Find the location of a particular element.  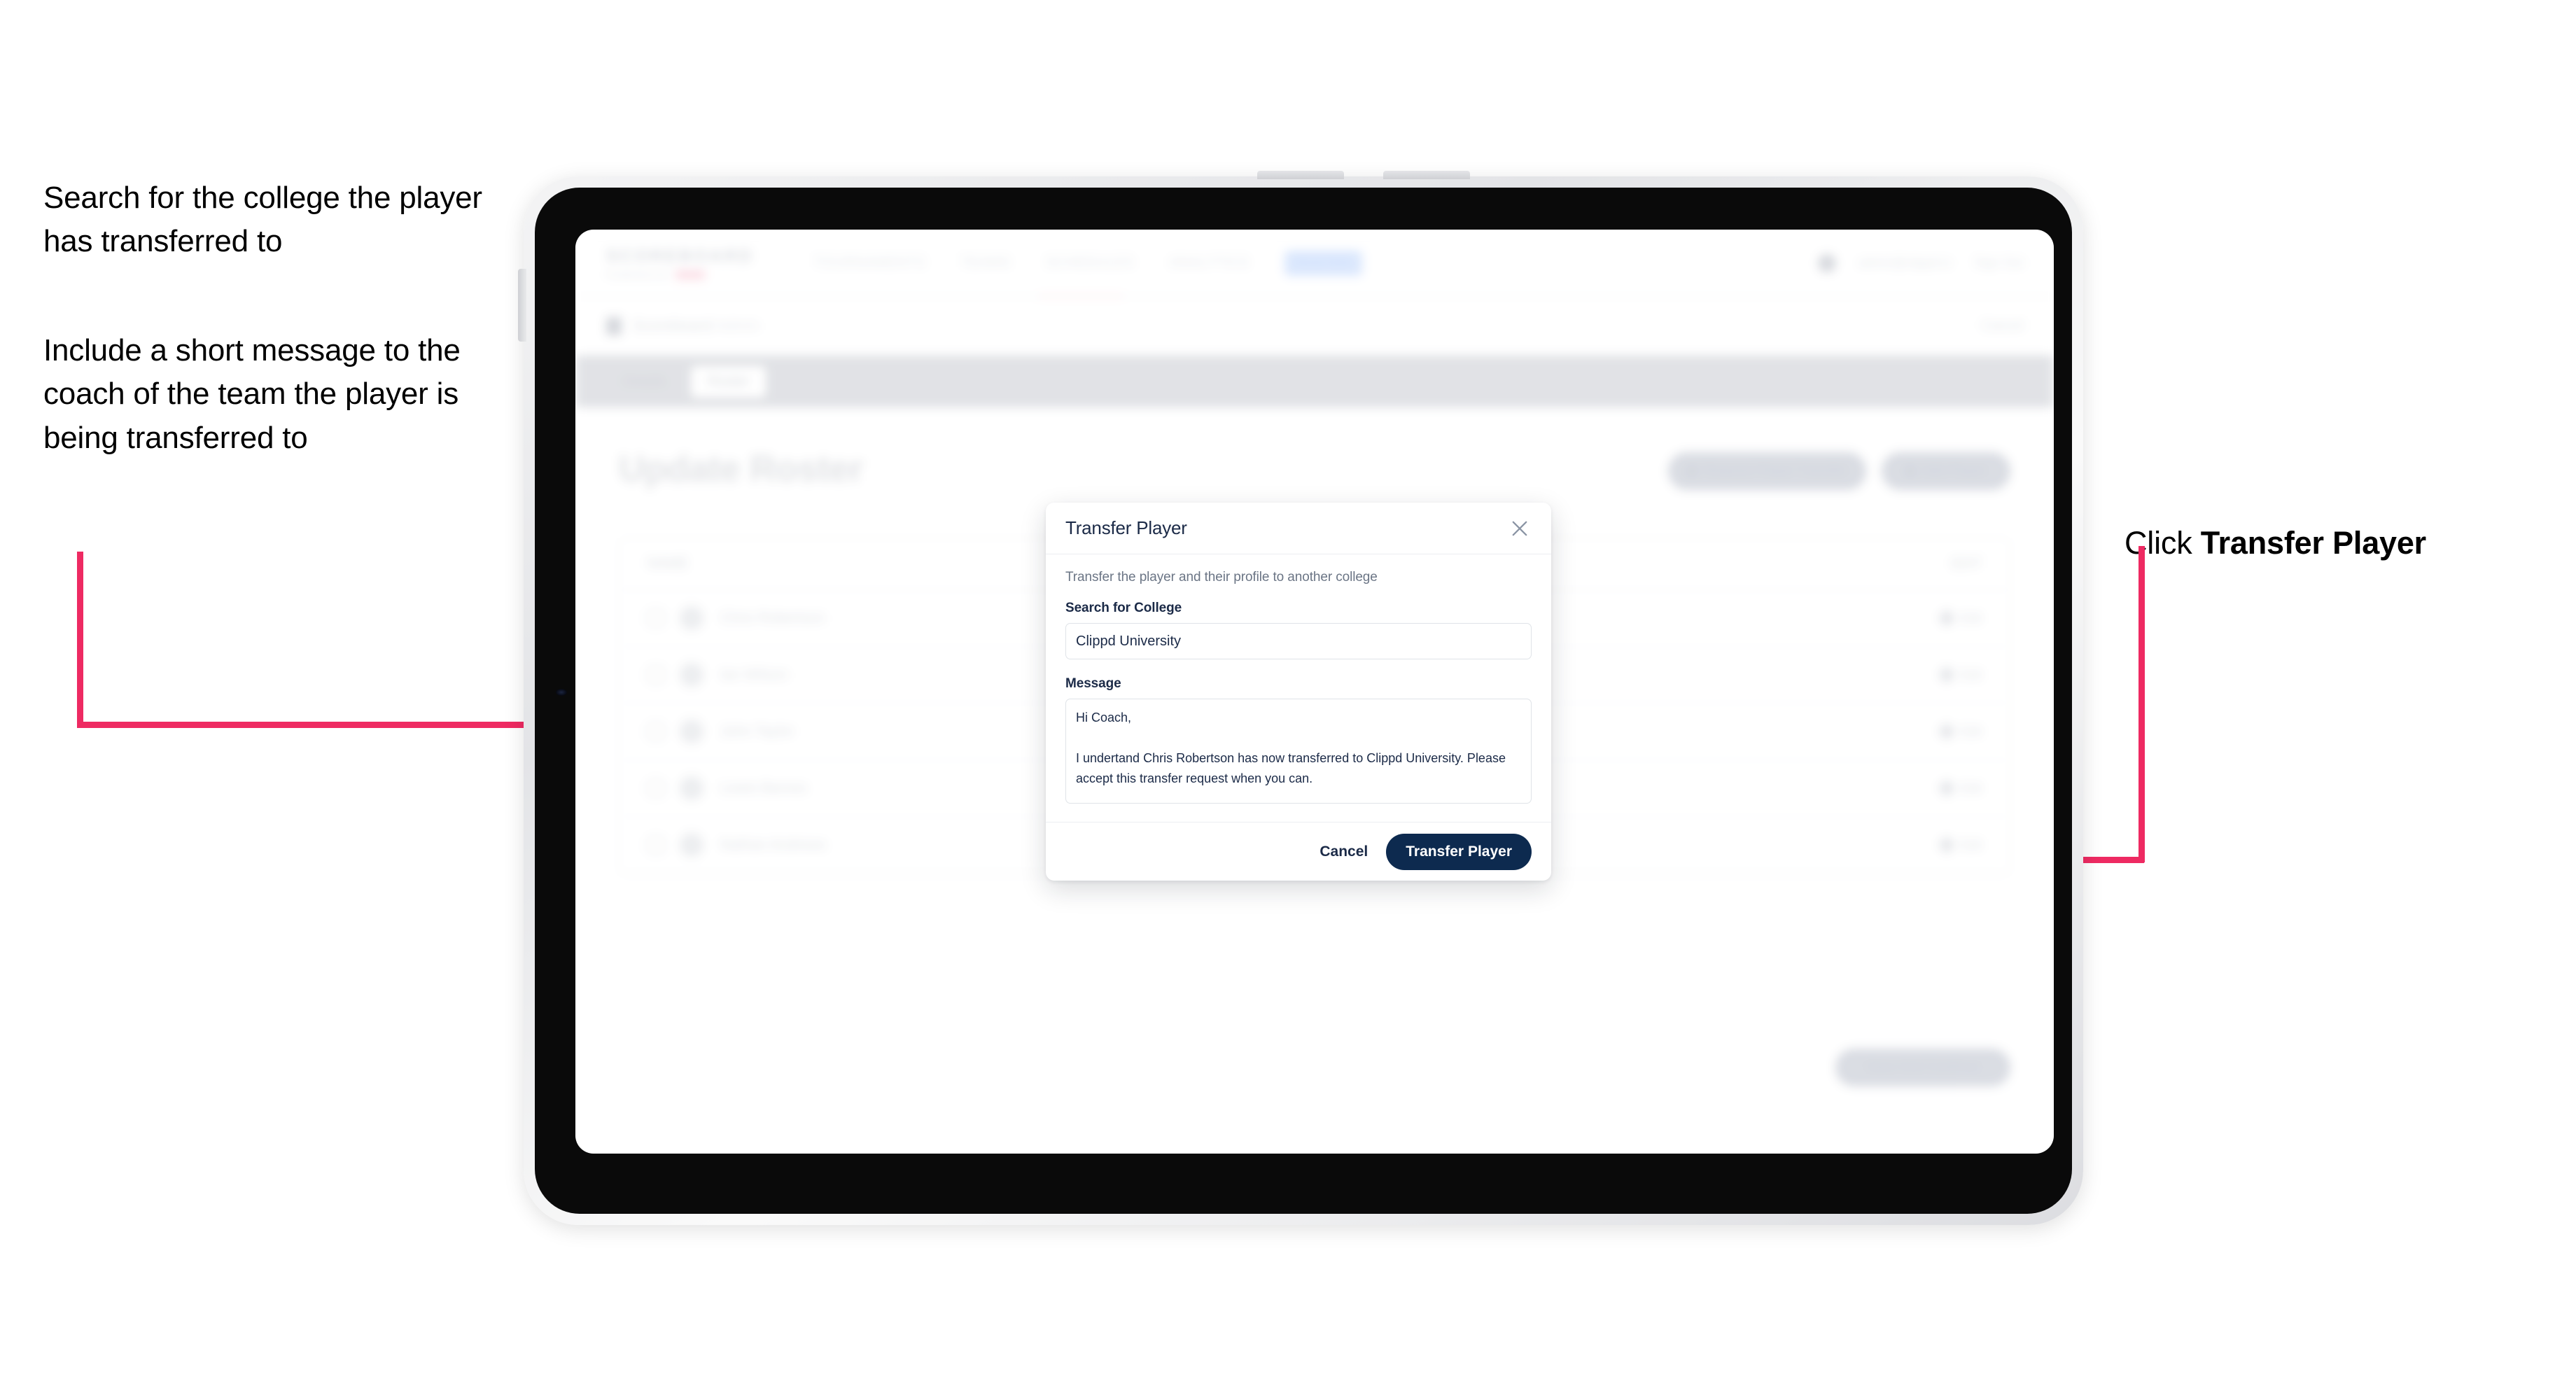

cancel-button: Cancel is located at coordinates (1344, 852).